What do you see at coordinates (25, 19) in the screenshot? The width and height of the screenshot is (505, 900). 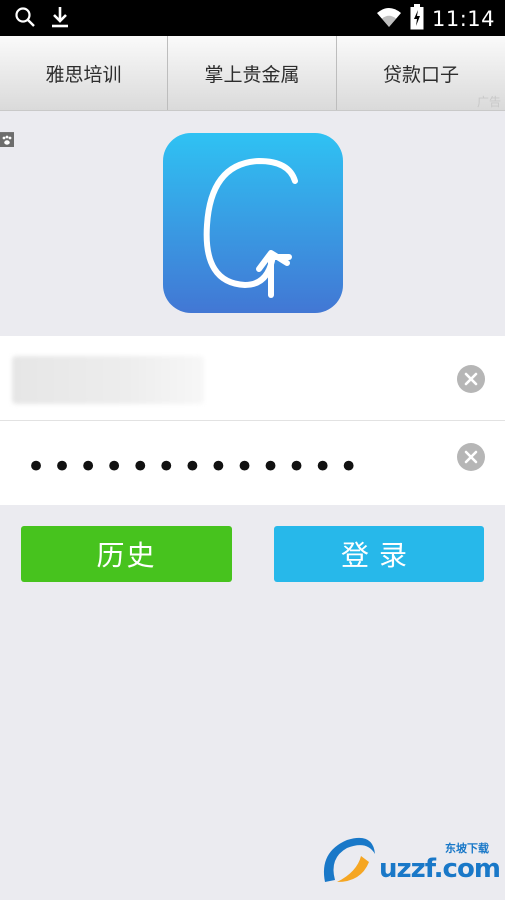 I see `search-icon` at bounding box center [25, 19].